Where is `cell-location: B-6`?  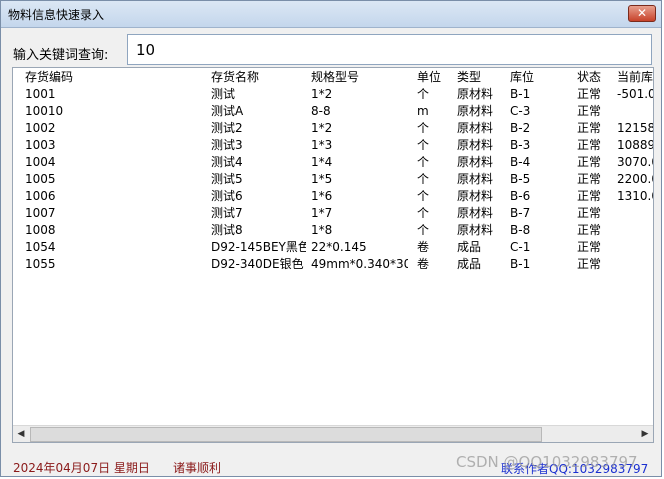 cell-location: B-6 is located at coordinates (520, 196).